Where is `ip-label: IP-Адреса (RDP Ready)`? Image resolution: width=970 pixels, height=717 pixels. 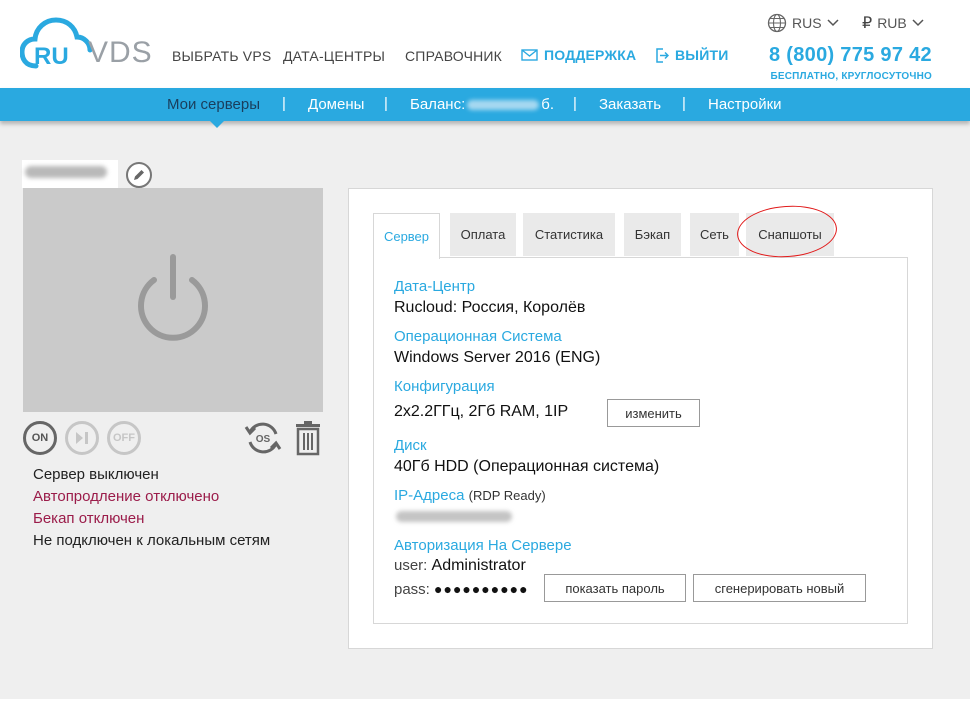 ip-label: IP-Адреса (RDP Ready) is located at coordinates (470, 495).